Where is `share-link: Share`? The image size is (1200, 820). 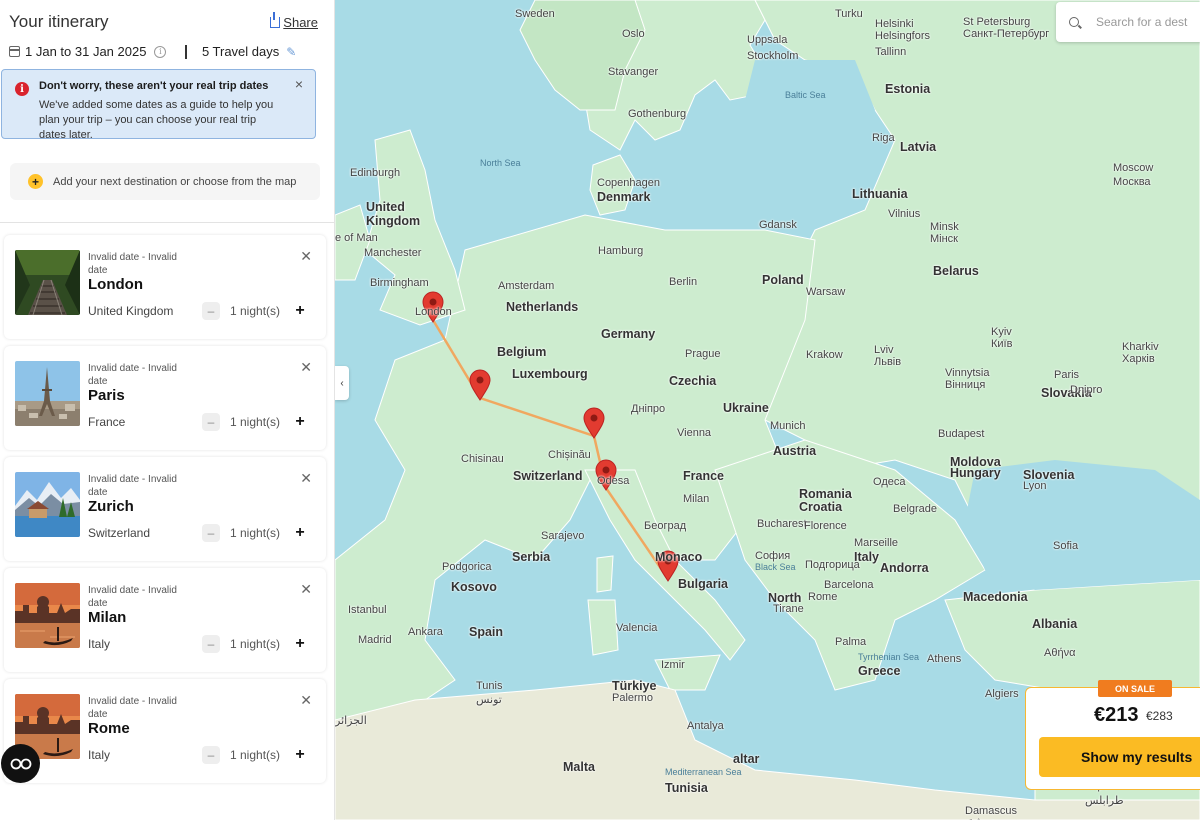
share-link: Share is located at coordinates (294, 21).